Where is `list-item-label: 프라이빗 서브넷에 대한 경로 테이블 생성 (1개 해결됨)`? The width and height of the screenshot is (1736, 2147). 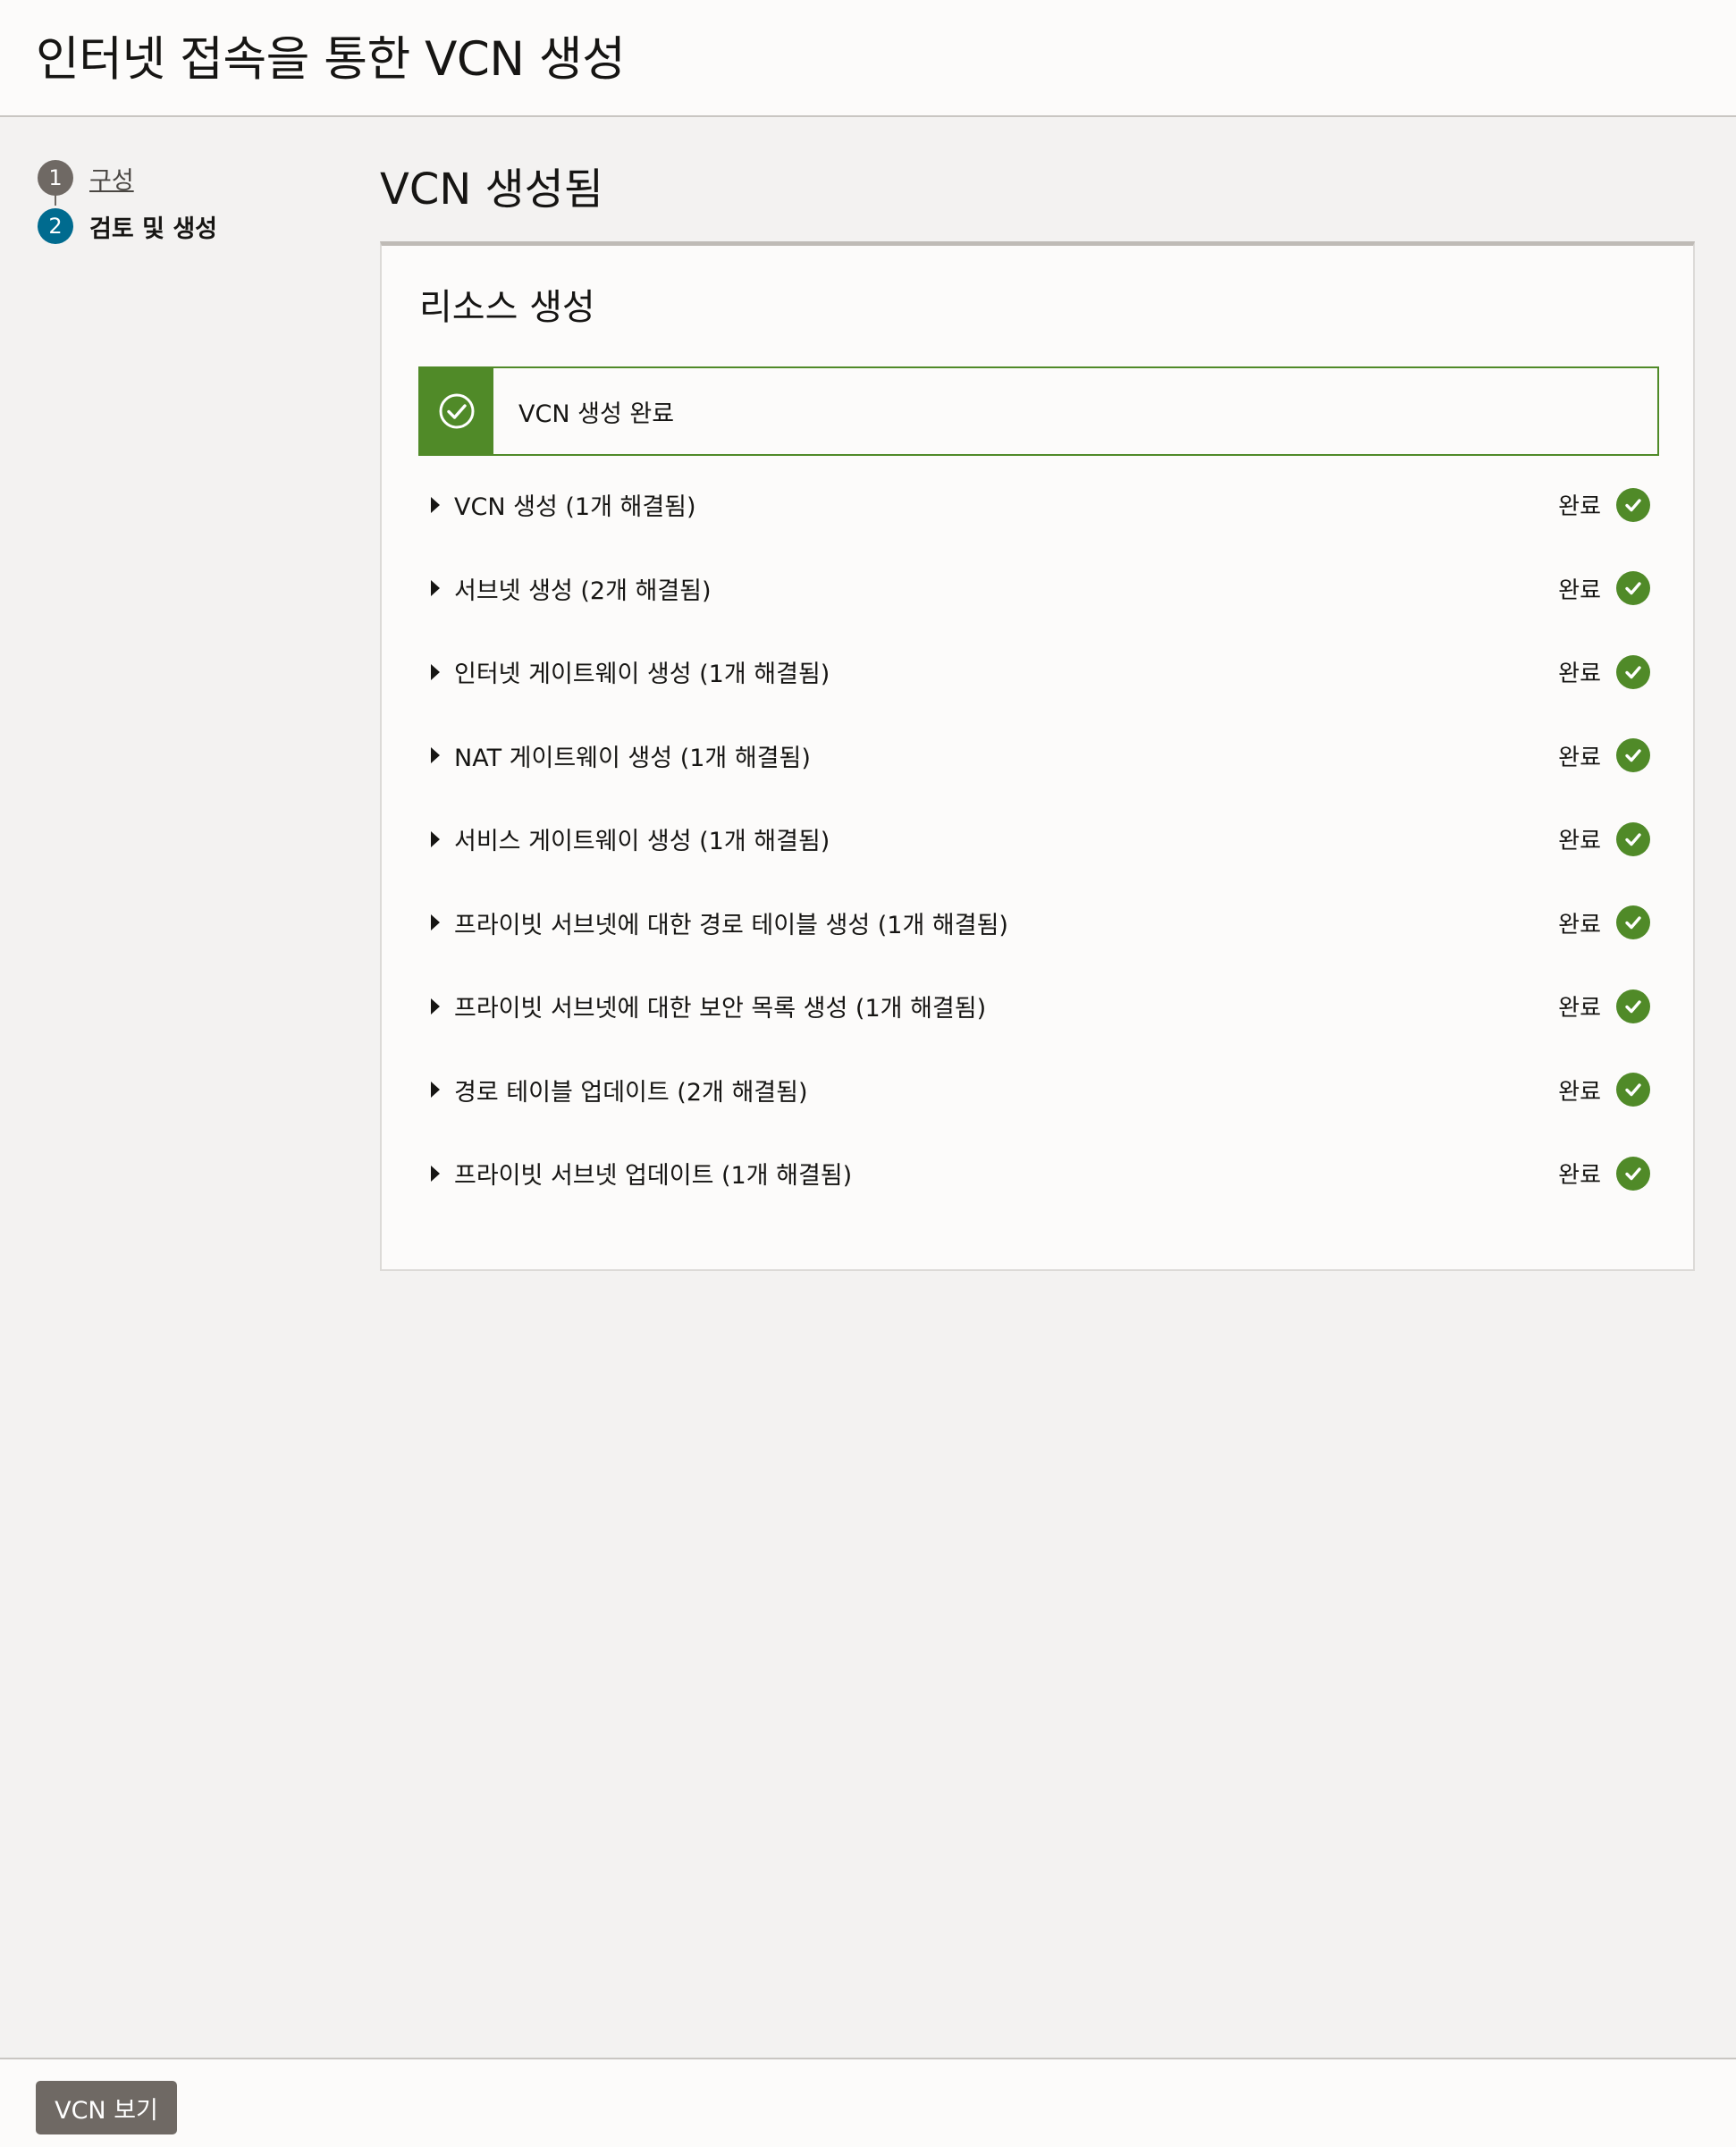 list-item-label: 프라이빗 서브넷에 대한 경로 테이블 생성 (1개 해결됨) is located at coordinates (731, 922).